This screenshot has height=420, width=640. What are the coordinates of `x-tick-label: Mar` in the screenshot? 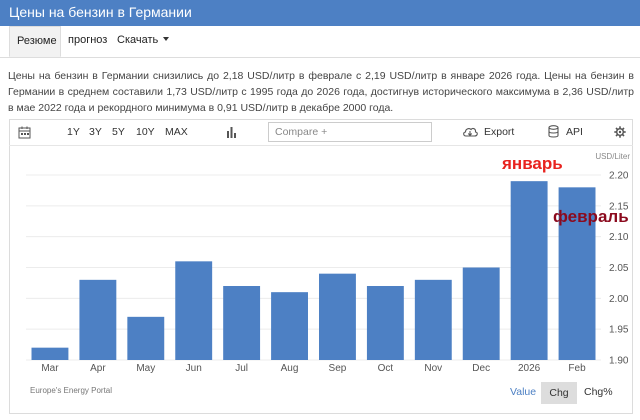 It's located at (50, 368).